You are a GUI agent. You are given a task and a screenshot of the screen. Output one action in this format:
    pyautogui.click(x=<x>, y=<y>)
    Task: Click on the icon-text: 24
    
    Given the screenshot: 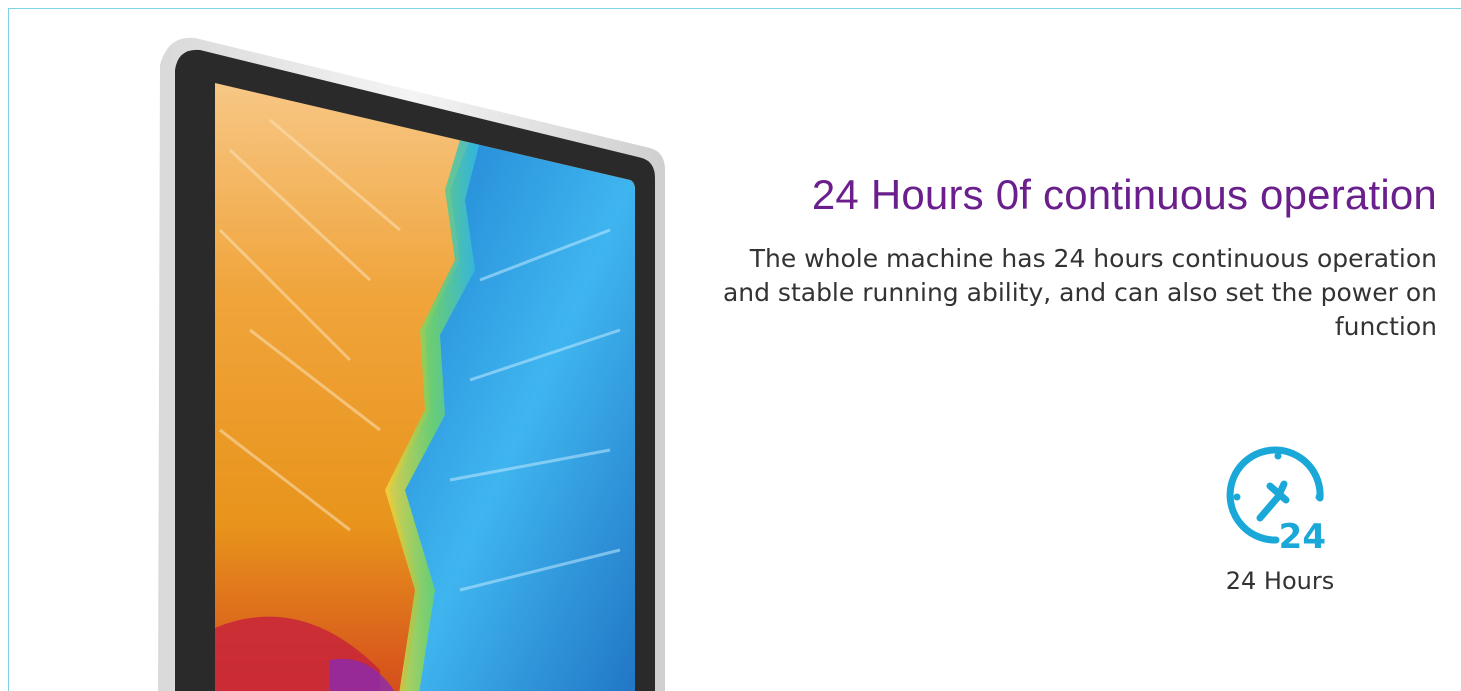 What is the action you would take?
    pyautogui.click(x=1302, y=536)
    